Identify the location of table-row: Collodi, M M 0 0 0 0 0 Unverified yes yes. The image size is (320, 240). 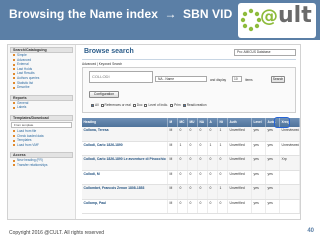
(191, 177).